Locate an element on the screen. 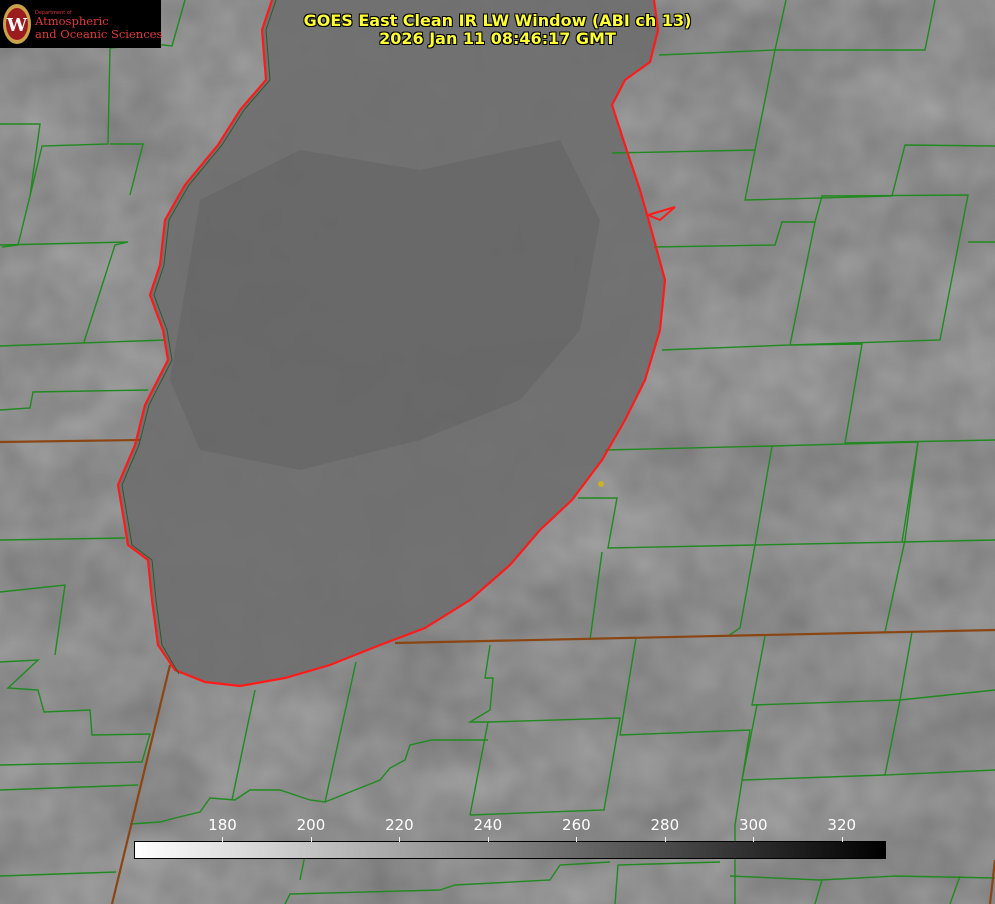  colorbar-tick-label: 200 is located at coordinates (311, 825).